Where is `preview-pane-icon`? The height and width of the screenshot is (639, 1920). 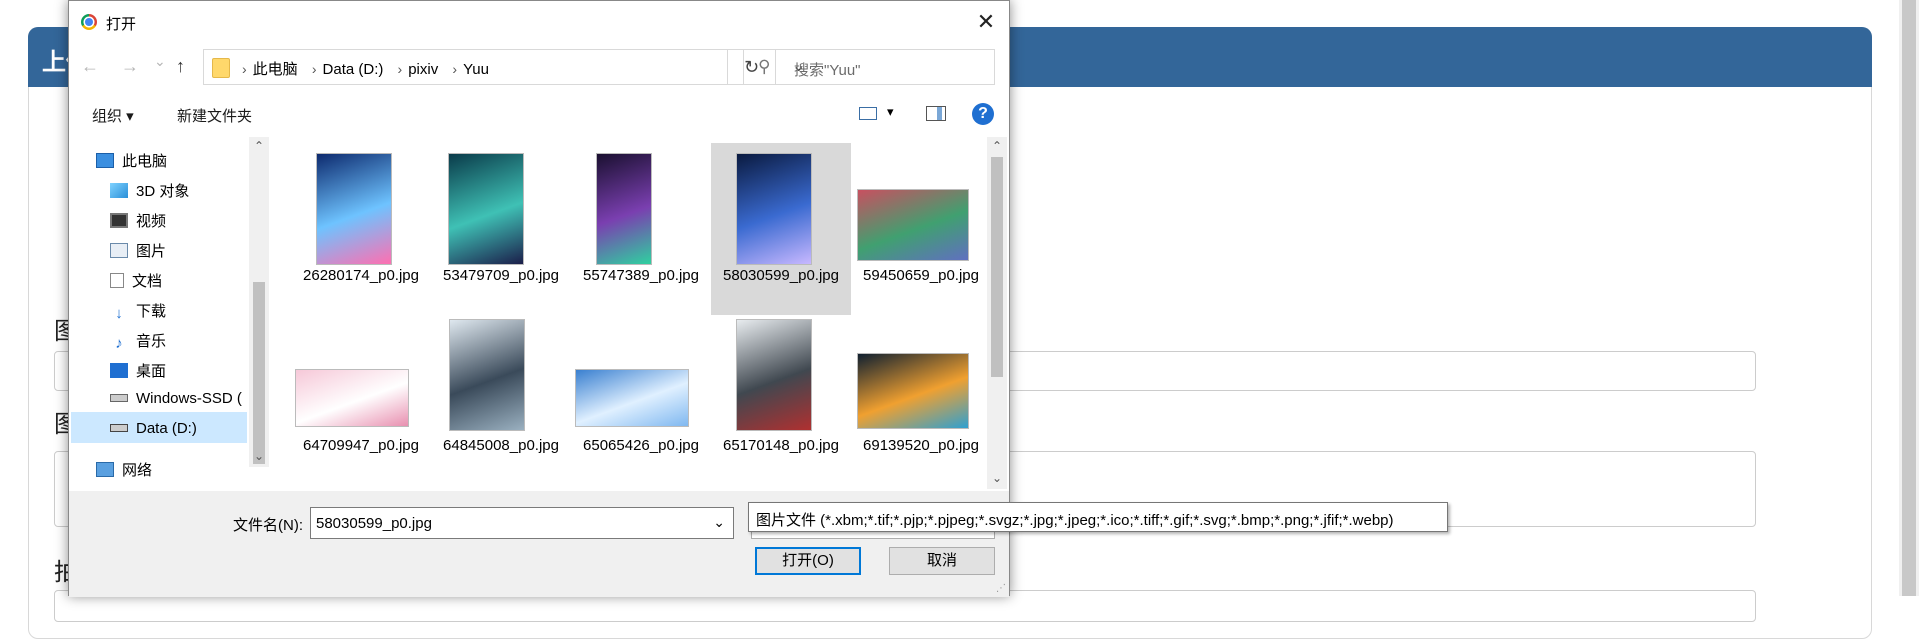 preview-pane-icon is located at coordinates (936, 113).